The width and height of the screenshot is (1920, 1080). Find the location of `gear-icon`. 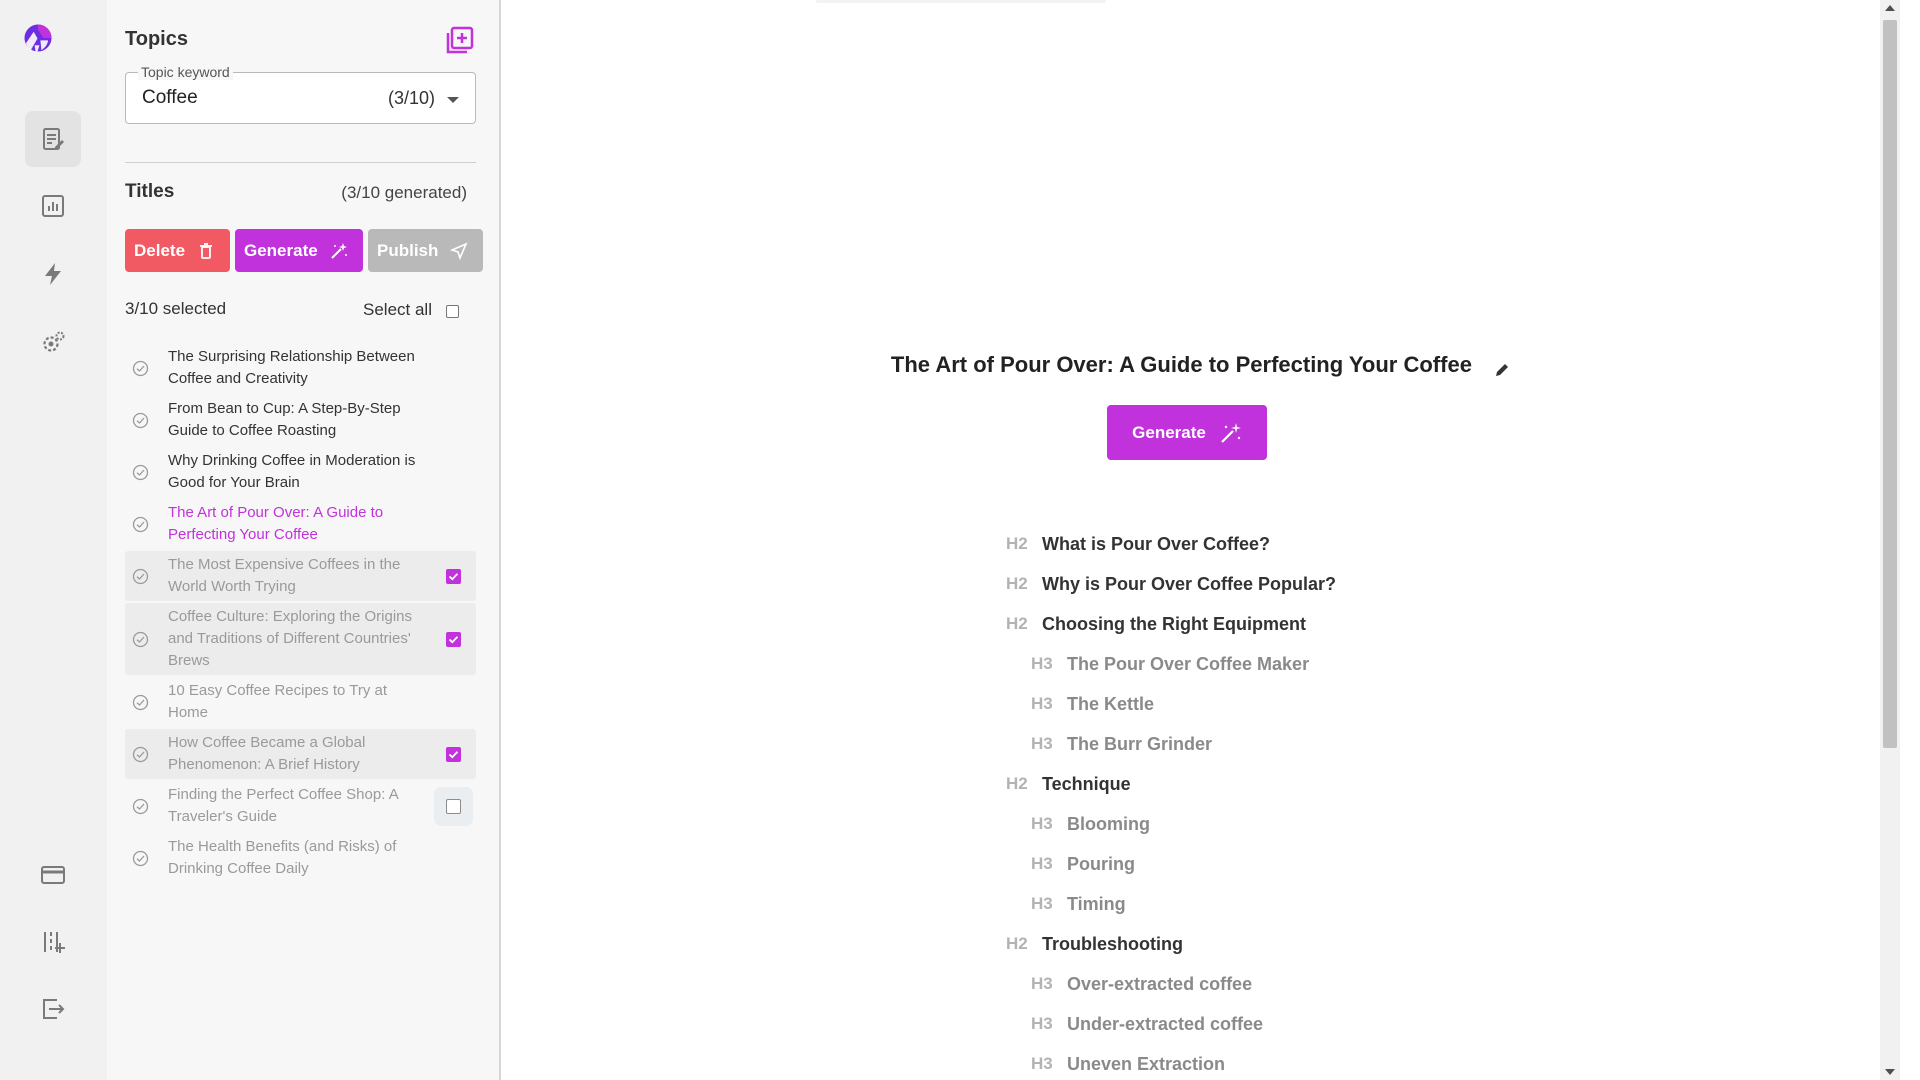

gear-icon is located at coordinates (54, 341).